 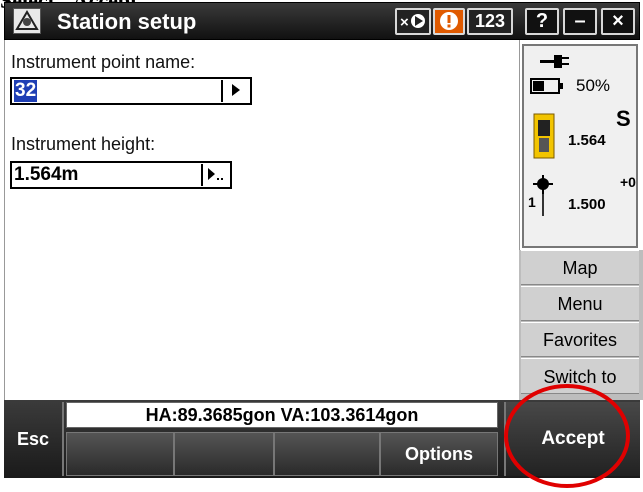 I want to click on prism-offset: +0, so click(x=628, y=182).